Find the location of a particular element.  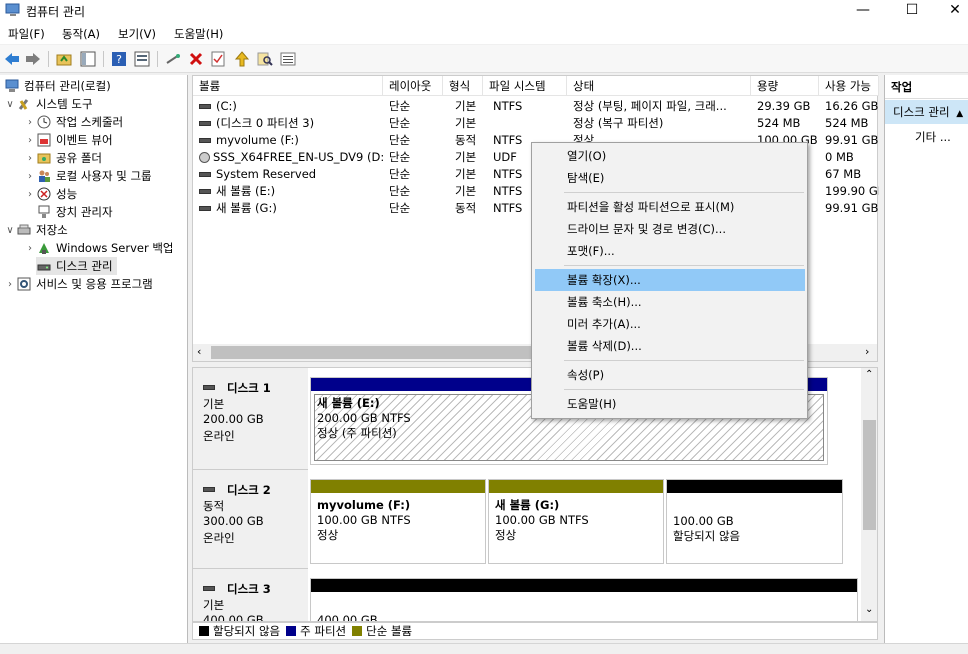

tree-item-event-viewer: › 이벤트 뷰어 is located at coordinates (68, 140).